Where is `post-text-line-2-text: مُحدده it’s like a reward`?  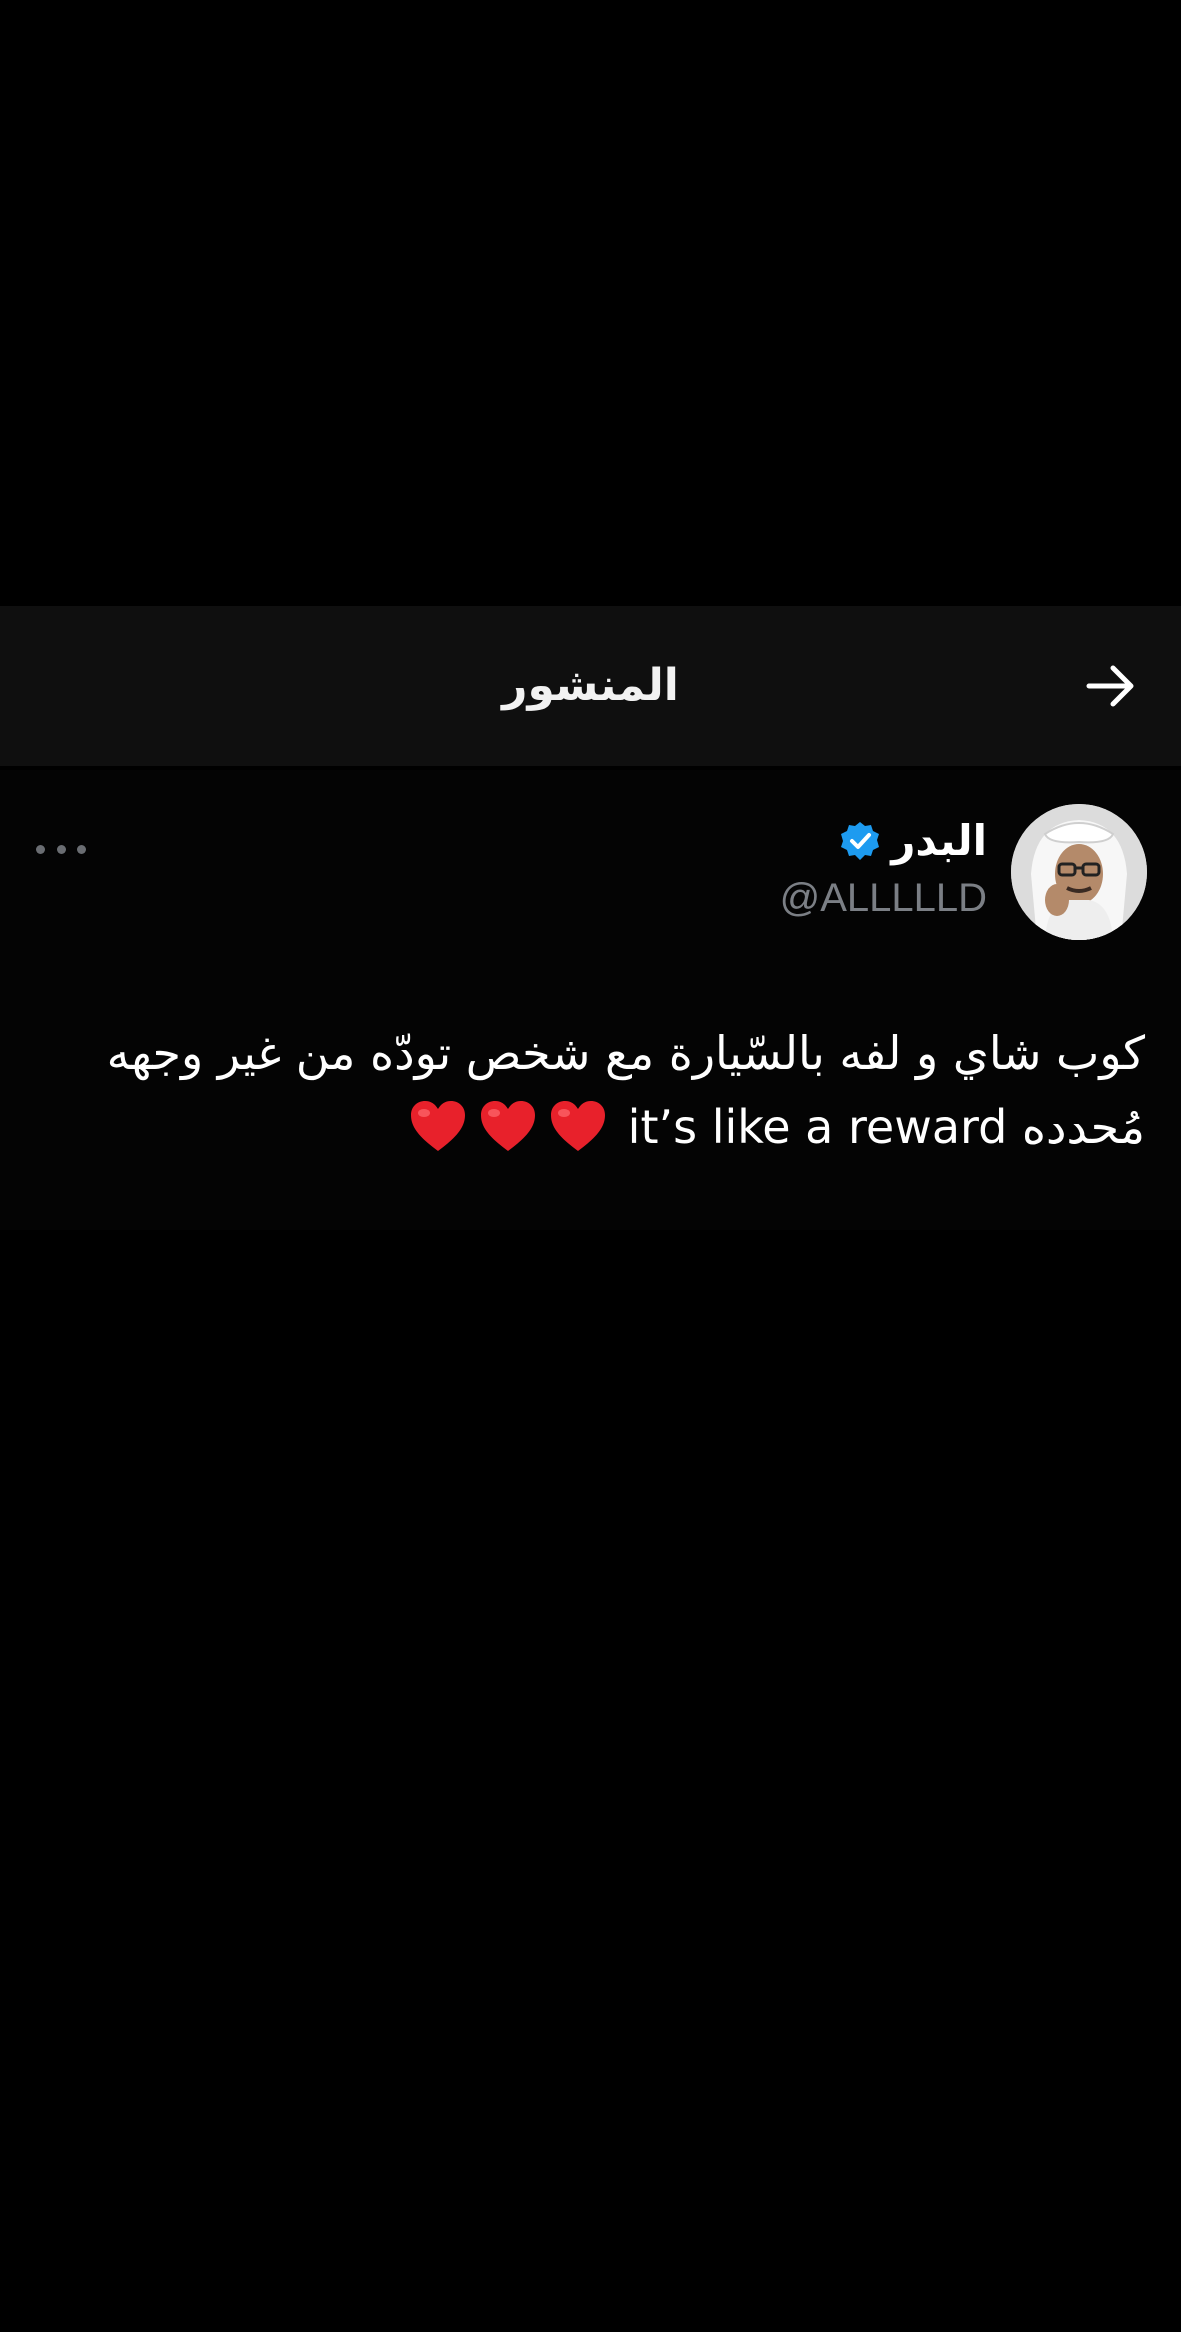
post-text-line-2-text: مُحدده it’s like a reward is located at coordinates (886, 1127).